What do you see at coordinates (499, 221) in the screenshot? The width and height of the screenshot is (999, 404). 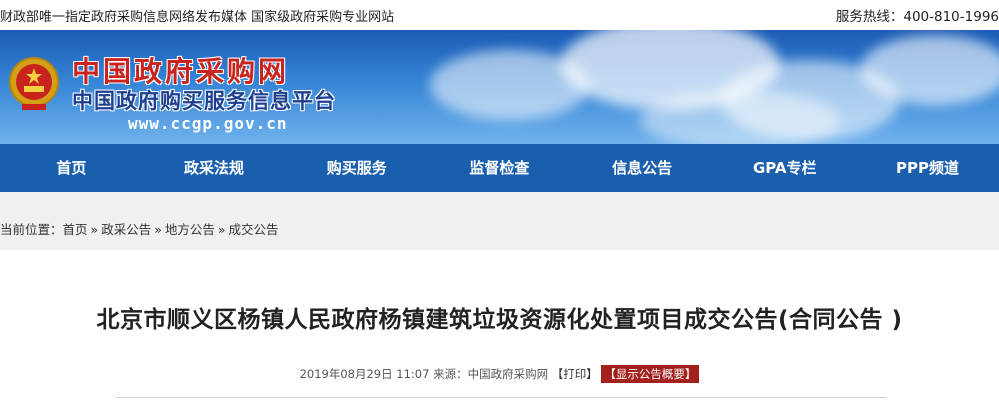 I see `breadcrumb: 当前位置：首页» 政采公告» 地方公告» 成交公告` at bounding box center [499, 221].